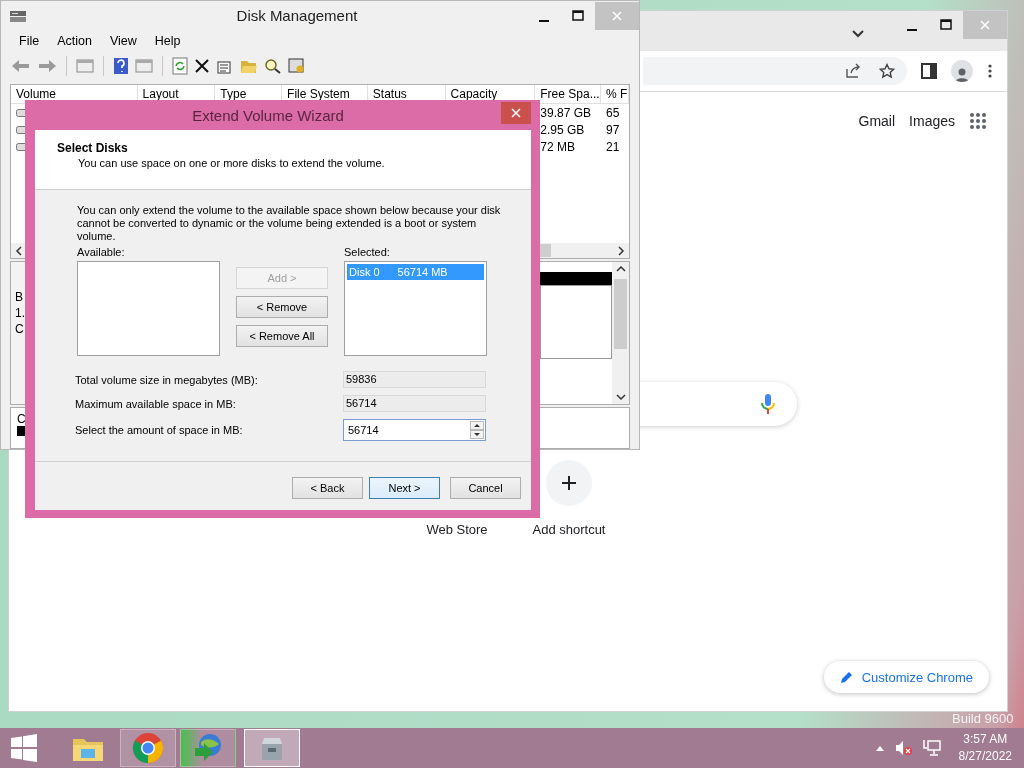 The image size is (1024, 768). I want to click on table-cell-text: 72 MB, so click(557, 146).